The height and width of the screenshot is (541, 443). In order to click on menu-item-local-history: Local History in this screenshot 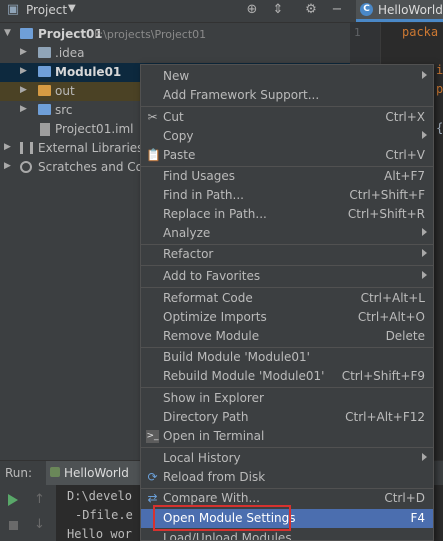, I will do `click(287, 458)`.